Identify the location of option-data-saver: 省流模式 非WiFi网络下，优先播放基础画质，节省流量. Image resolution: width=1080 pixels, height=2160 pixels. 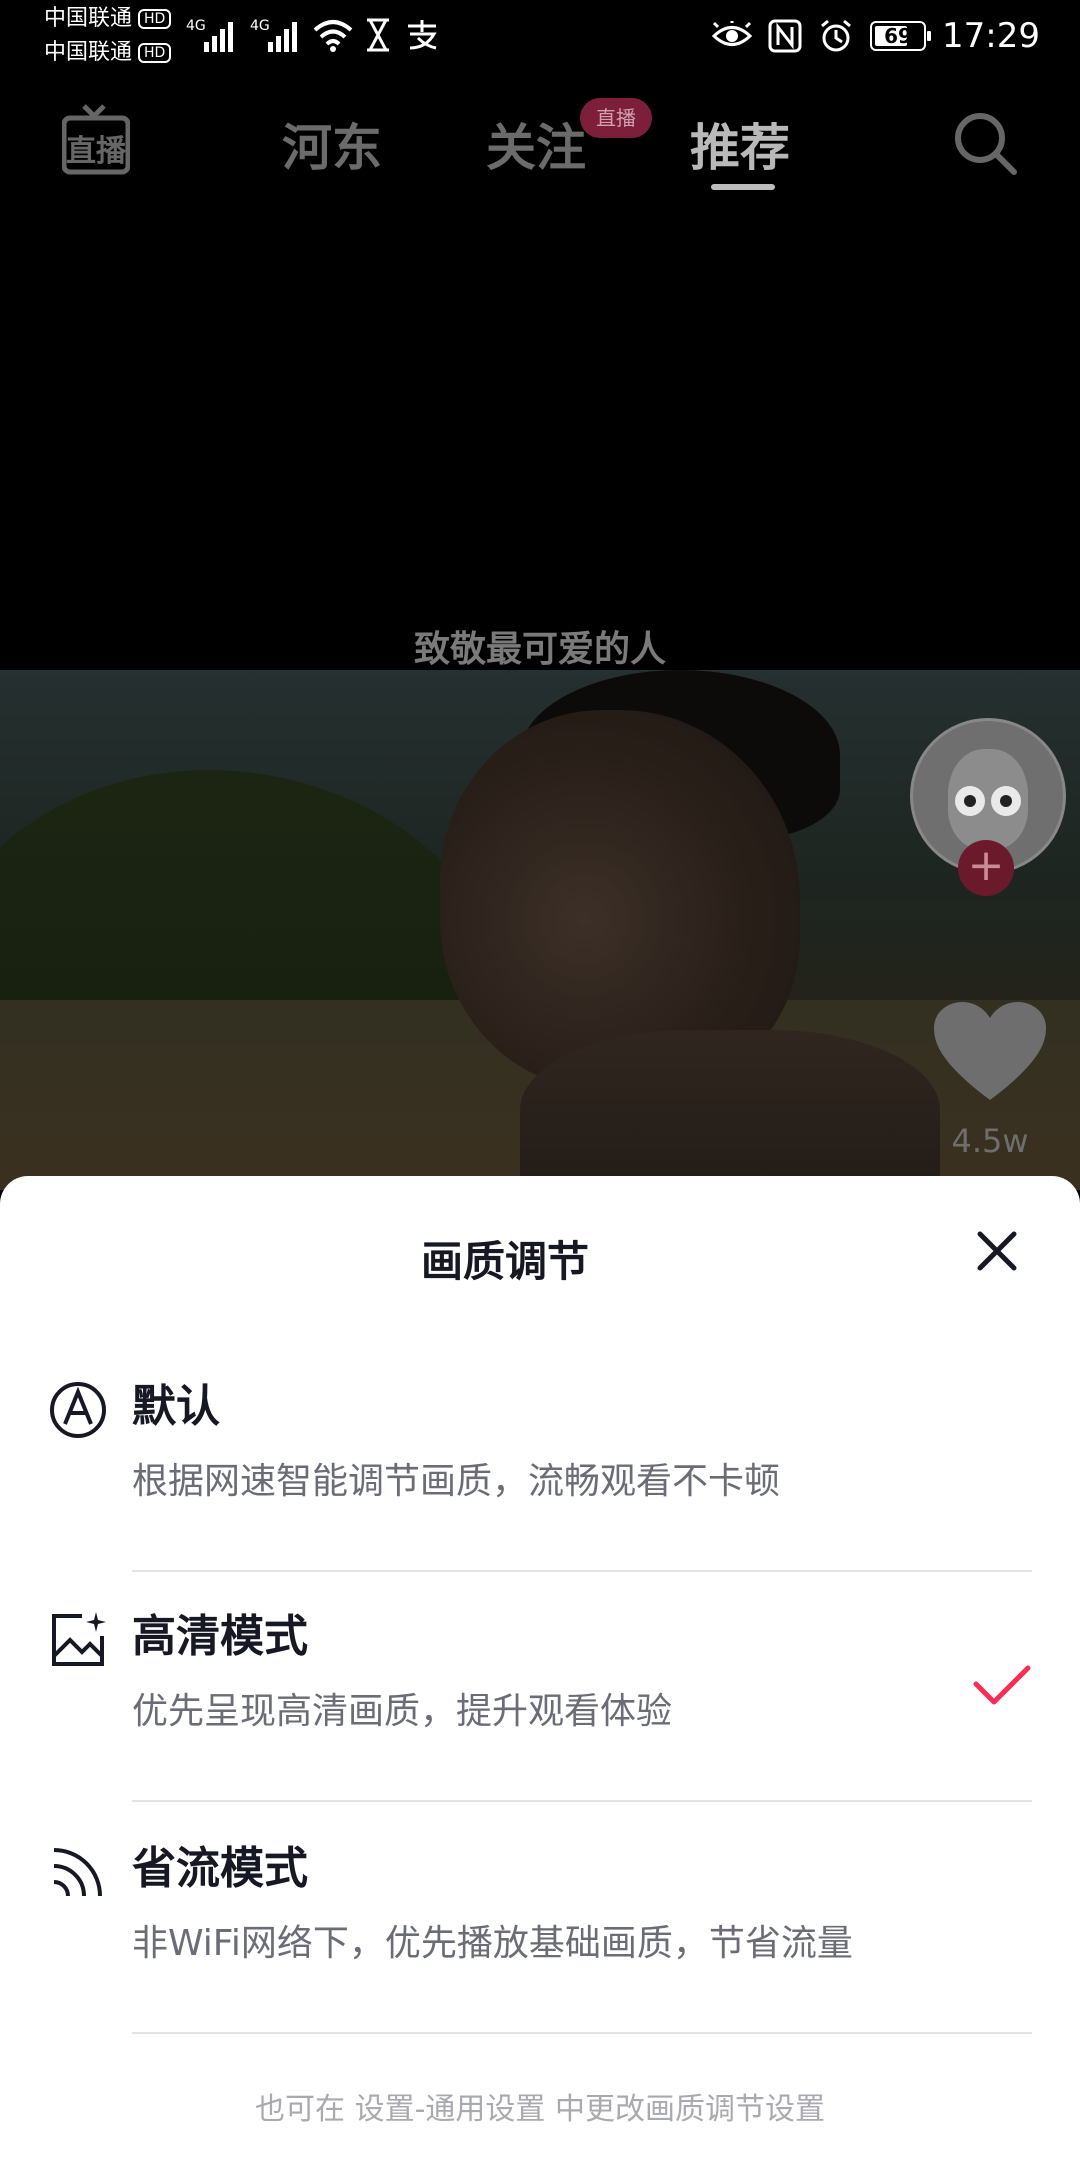
(540, 1919).